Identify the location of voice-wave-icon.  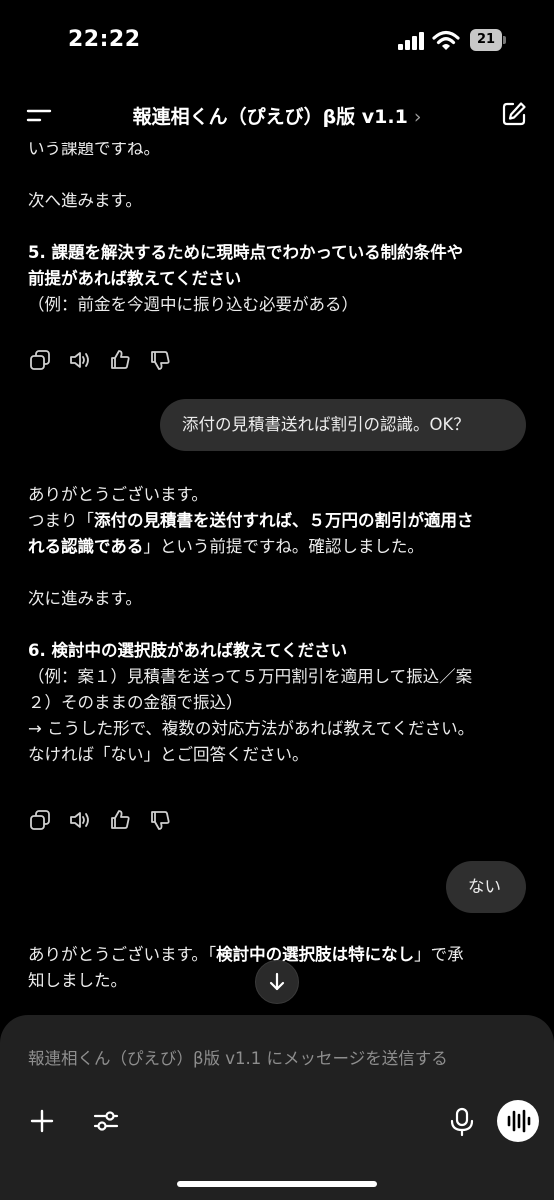
(519, 1121).